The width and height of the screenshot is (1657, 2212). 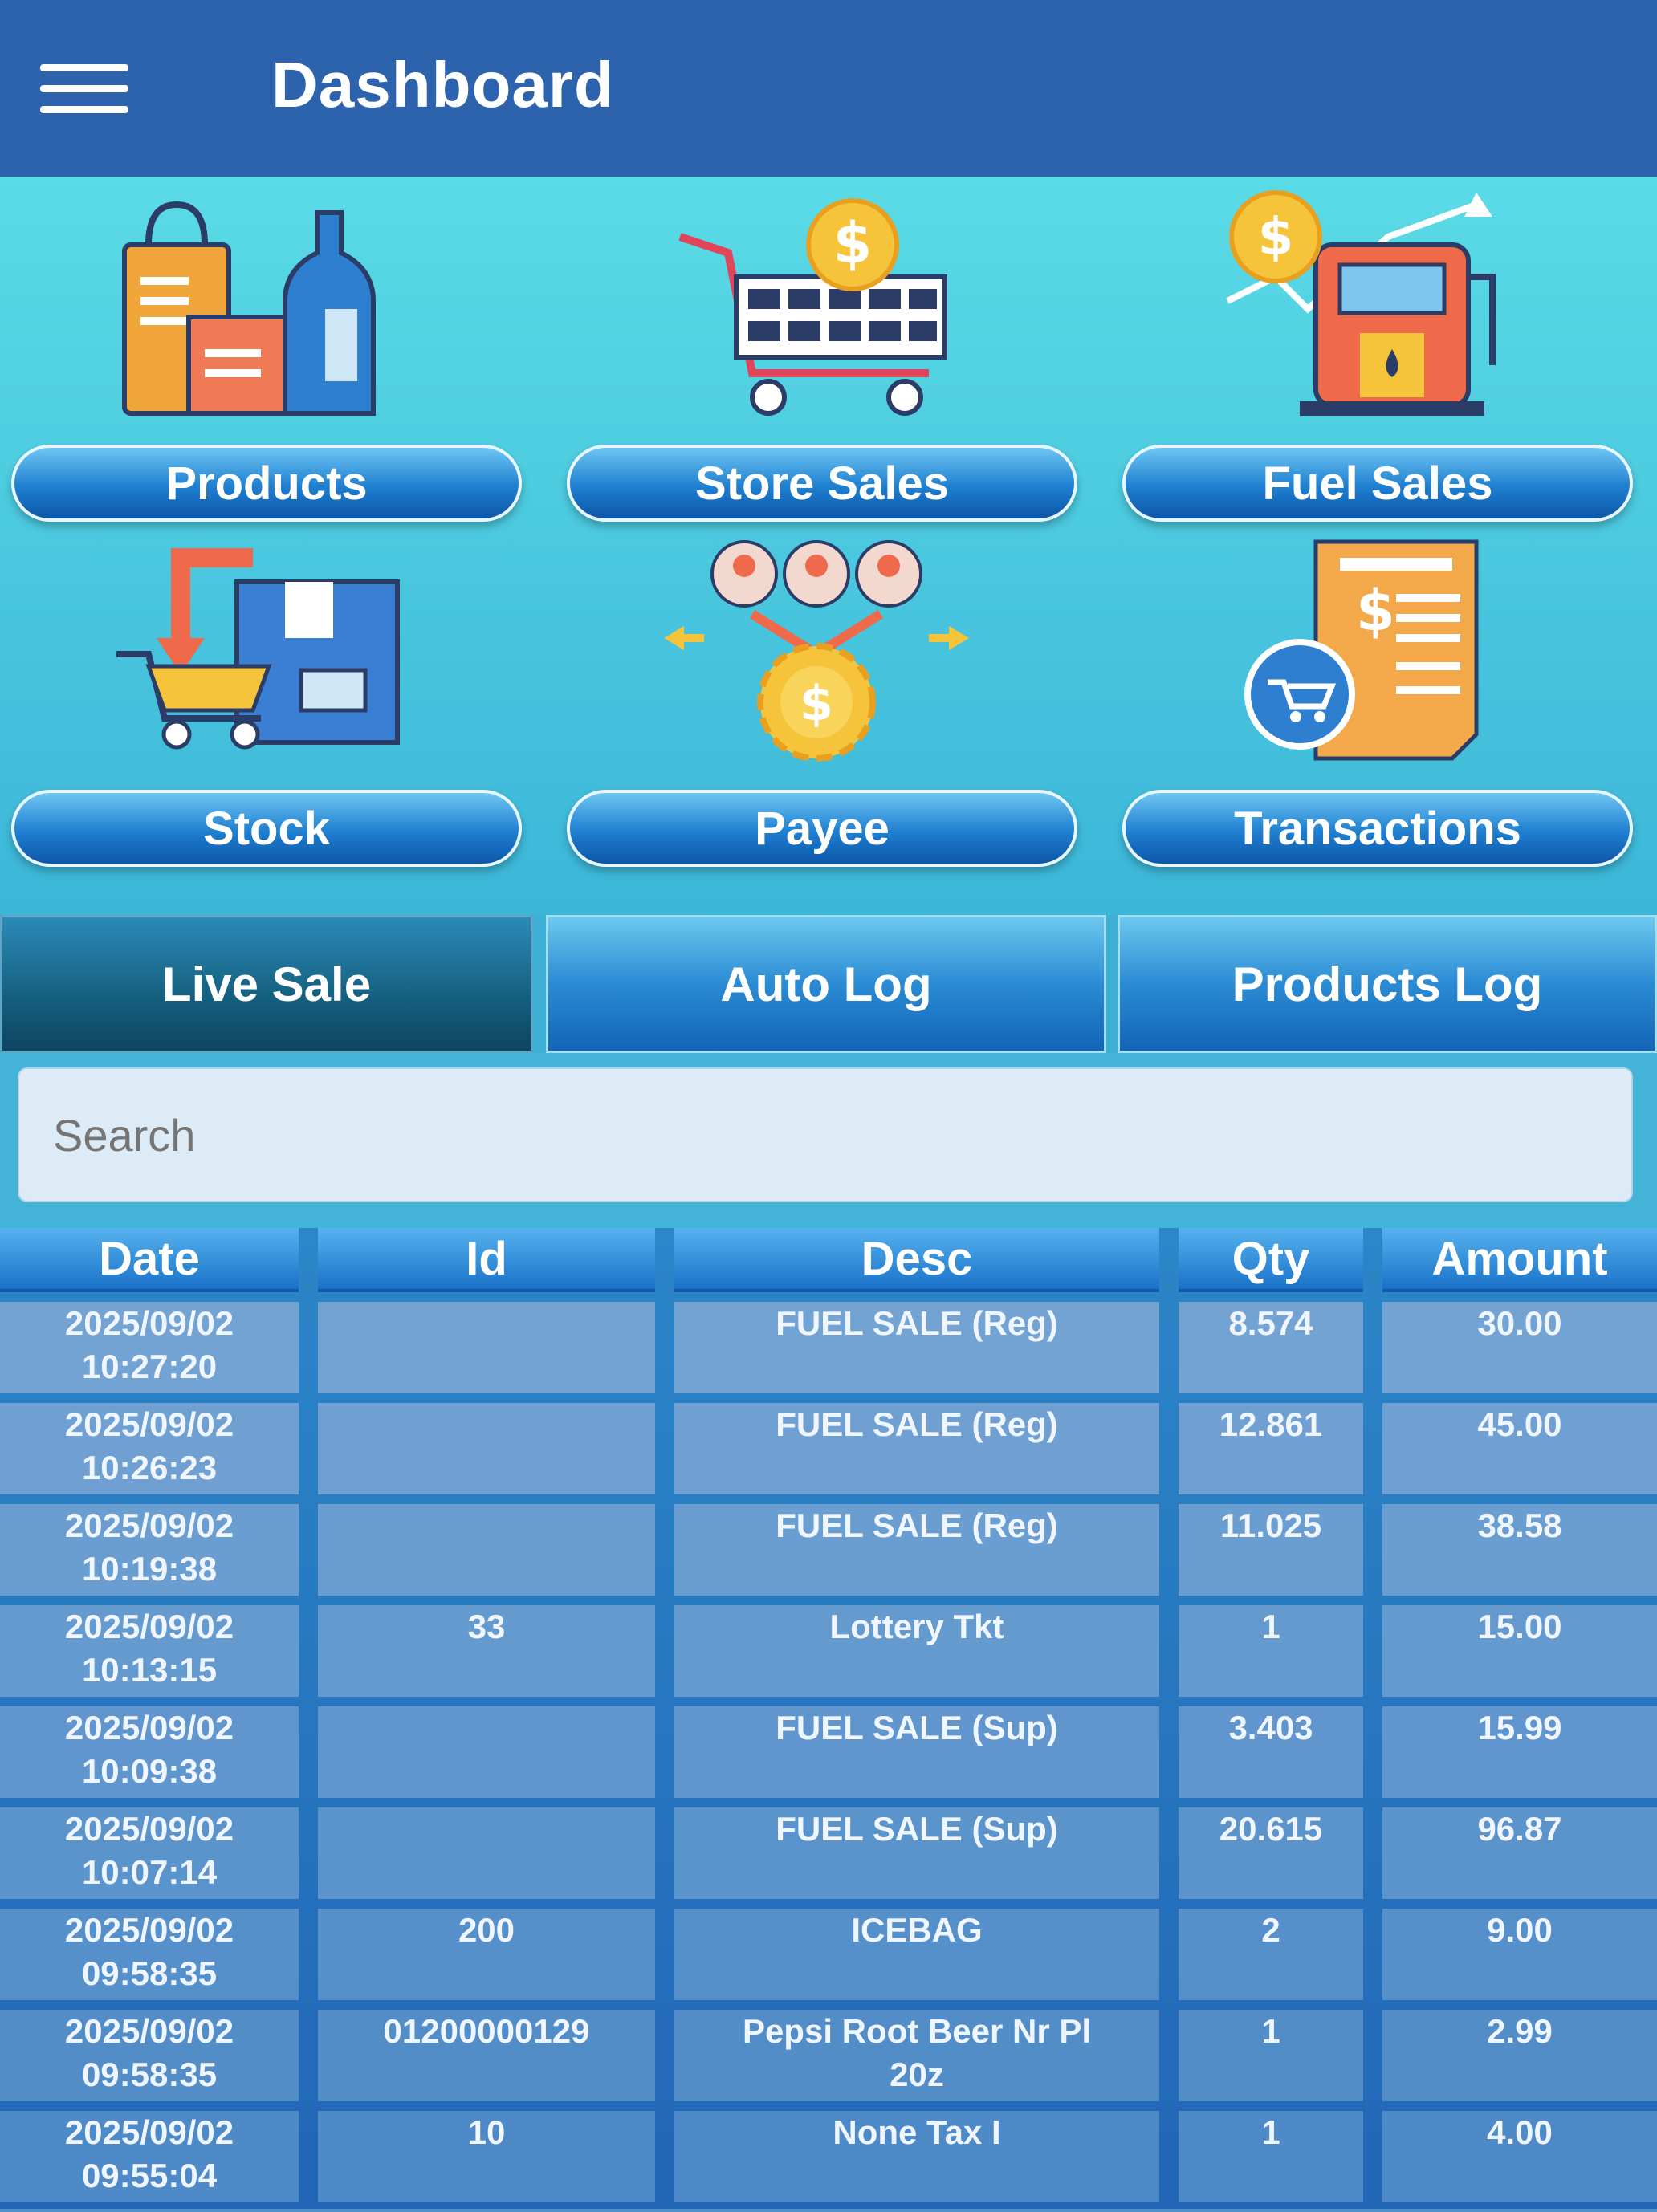 What do you see at coordinates (486, 2055) in the screenshot?
I see `table-cell-id: 01200000129` at bounding box center [486, 2055].